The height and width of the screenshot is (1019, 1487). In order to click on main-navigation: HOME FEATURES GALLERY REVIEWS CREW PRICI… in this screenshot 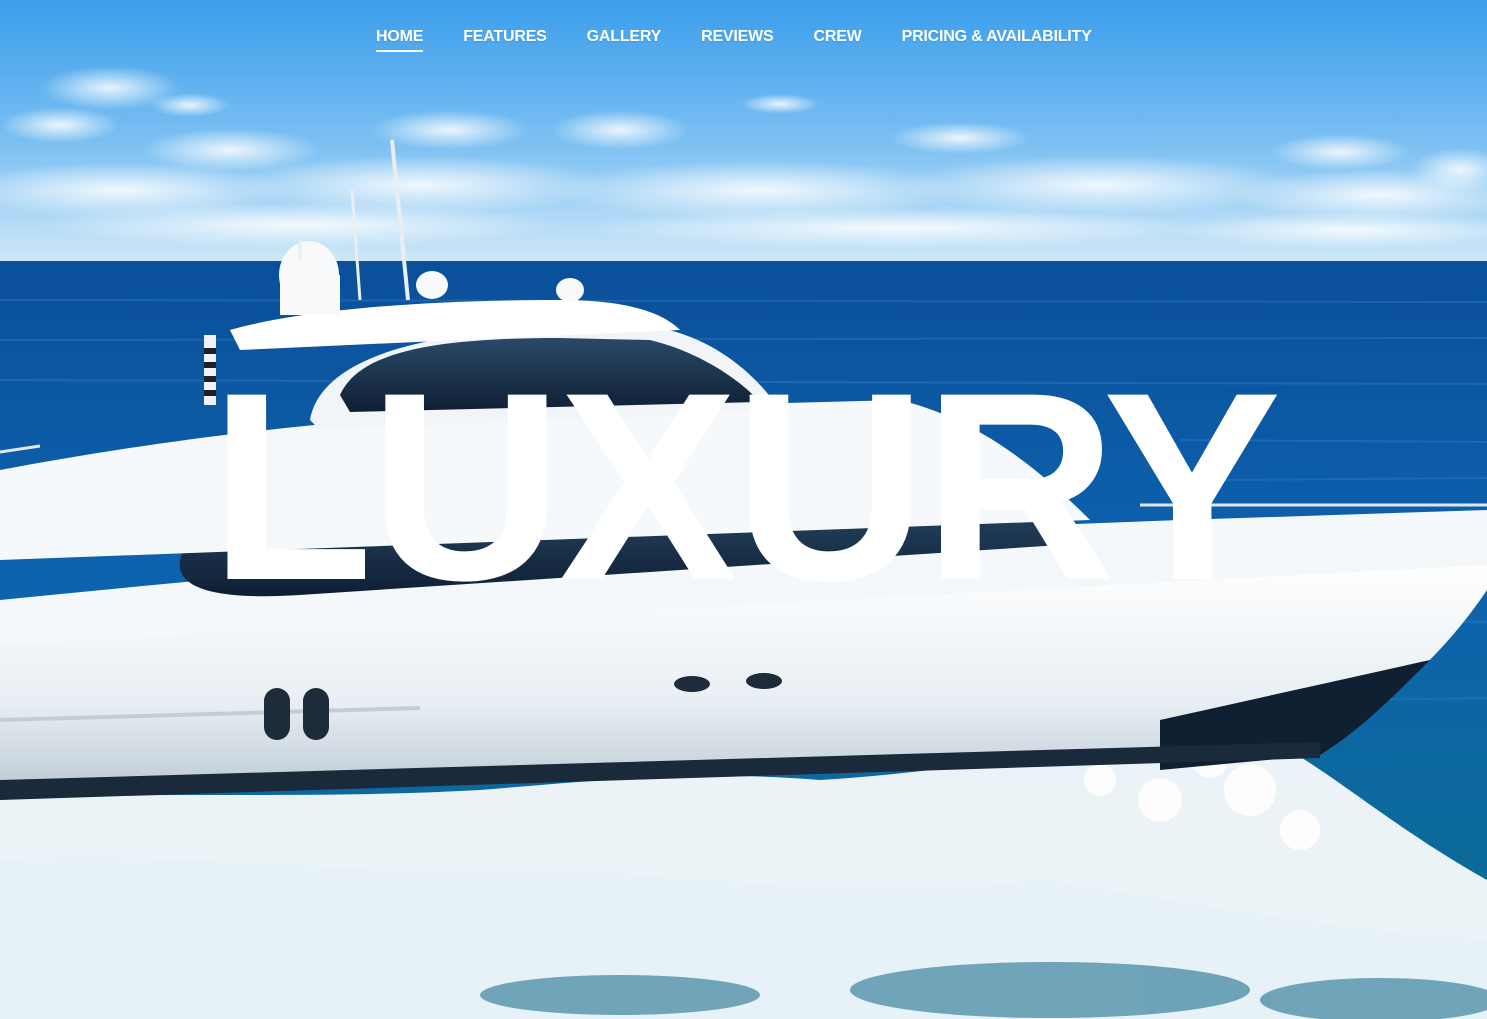, I will do `click(734, 40)`.